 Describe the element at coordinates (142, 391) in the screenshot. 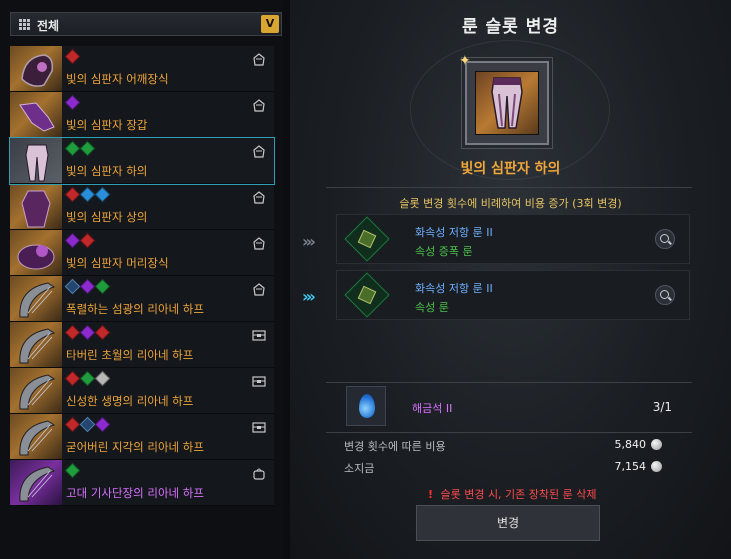

I see `item-row: 신성한 생명의 리아네 하프` at that location.